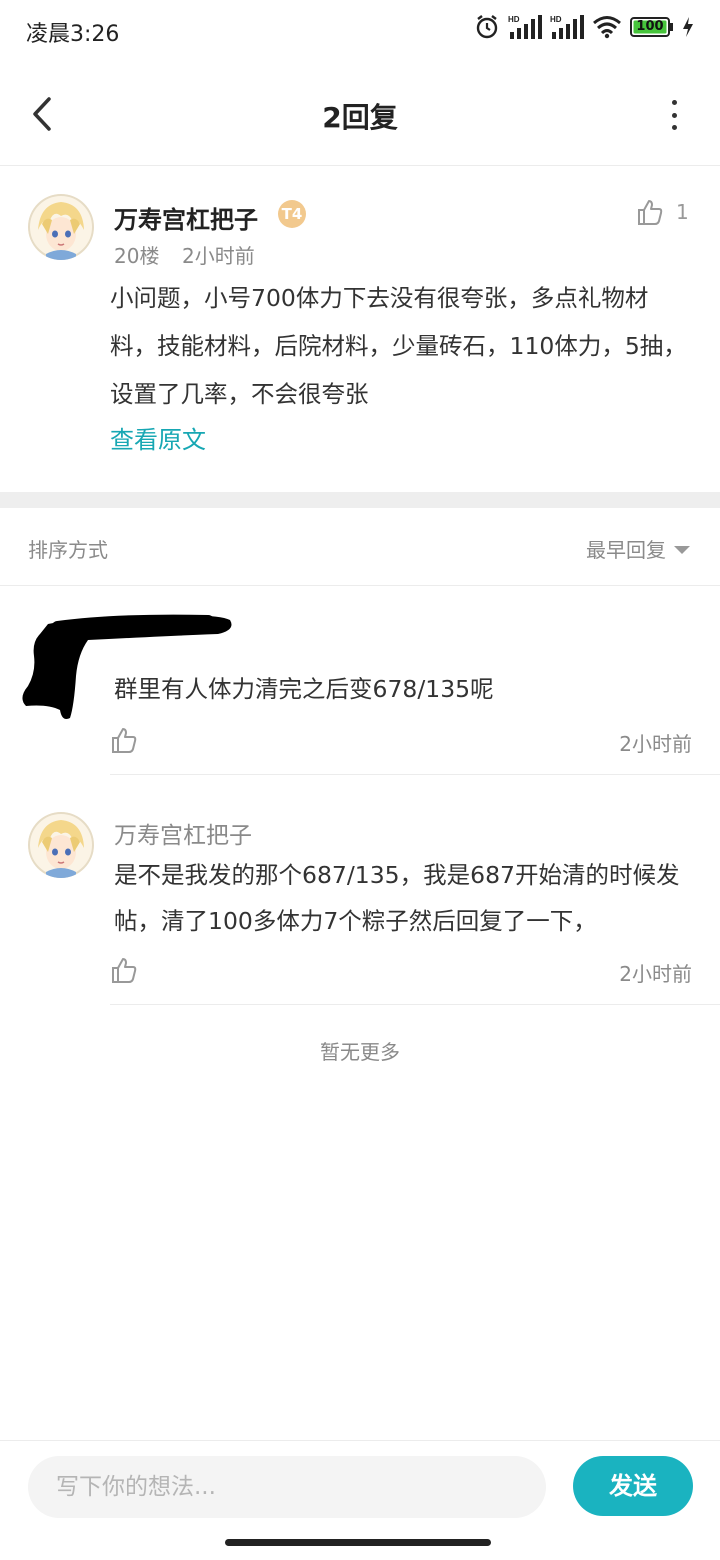  Describe the element at coordinates (682, 212) in the screenshot. I see `like-count: 1` at that location.